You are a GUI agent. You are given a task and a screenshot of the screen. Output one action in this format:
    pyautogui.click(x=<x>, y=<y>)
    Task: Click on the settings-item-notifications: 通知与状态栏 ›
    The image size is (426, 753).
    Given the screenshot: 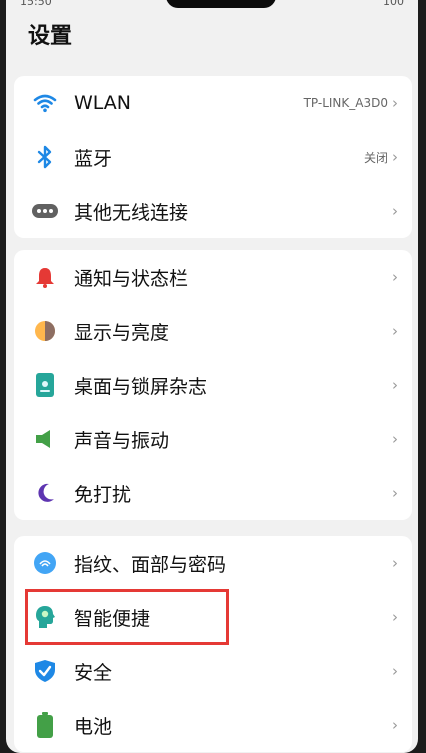 What is the action you would take?
    pyautogui.click(x=213, y=277)
    